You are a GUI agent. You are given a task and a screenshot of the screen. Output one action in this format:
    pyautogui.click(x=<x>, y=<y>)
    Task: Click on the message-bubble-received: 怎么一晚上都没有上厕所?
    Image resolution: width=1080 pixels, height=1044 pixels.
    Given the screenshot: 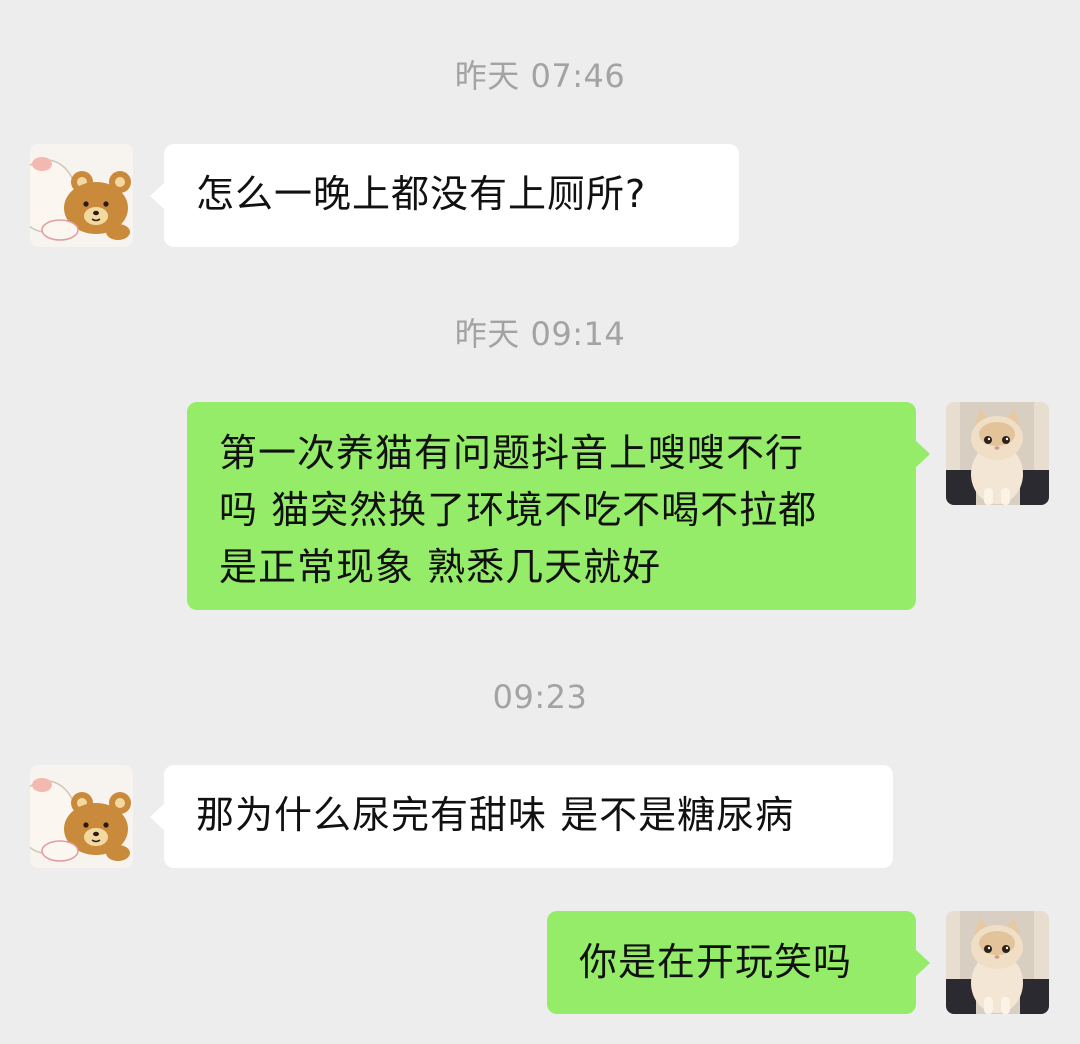 What is the action you would take?
    pyautogui.click(x=444, y=195)
    